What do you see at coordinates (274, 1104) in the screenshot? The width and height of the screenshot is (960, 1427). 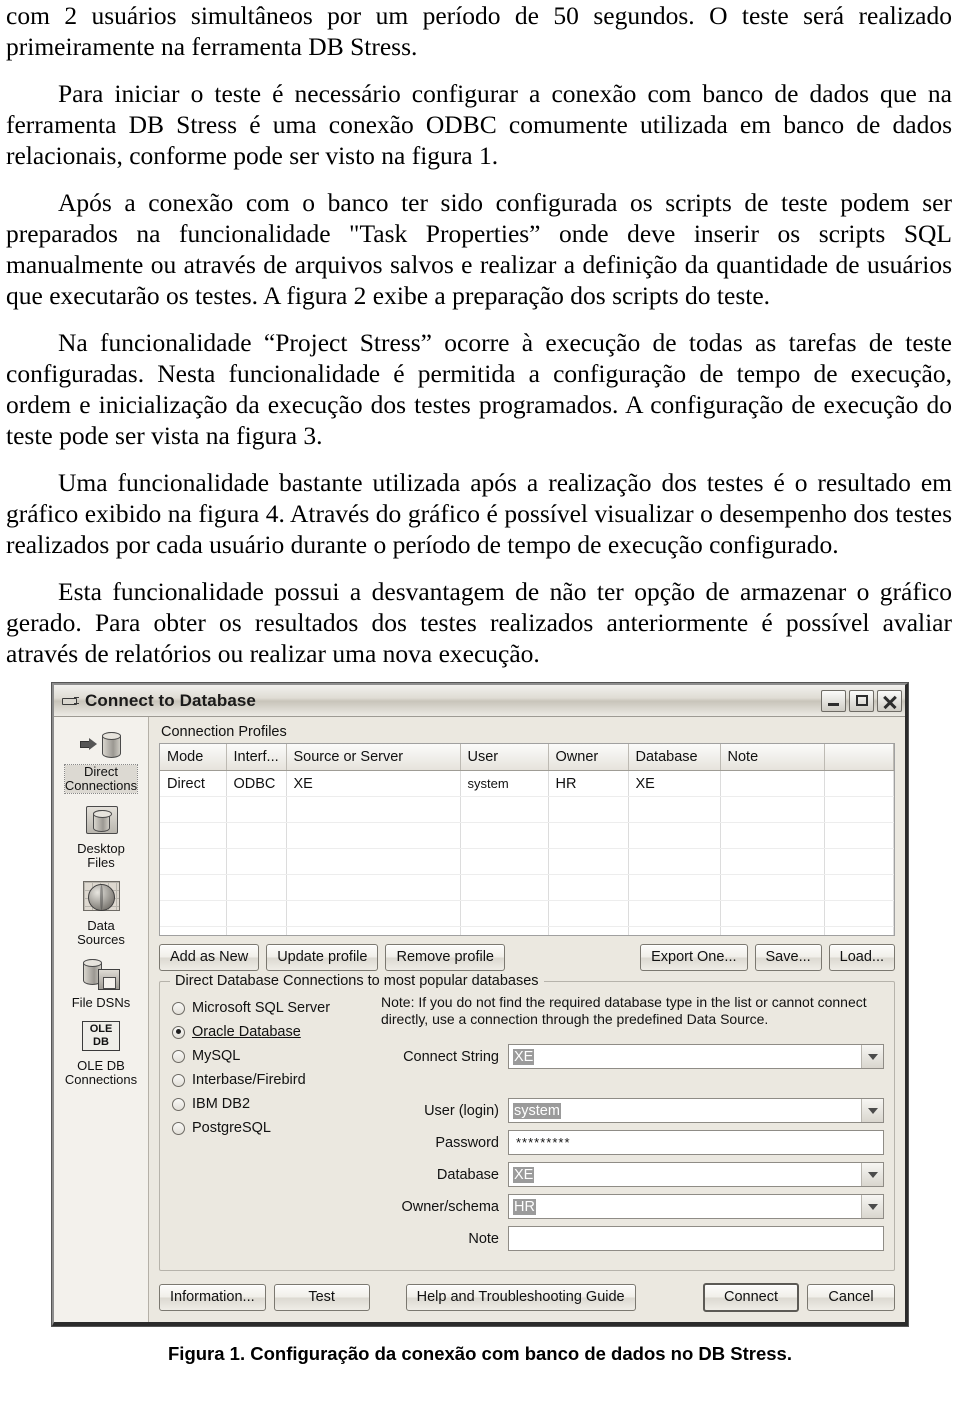 I see `radio-ibm-db2: IBM DB2` at bounding box center [274, 1104].